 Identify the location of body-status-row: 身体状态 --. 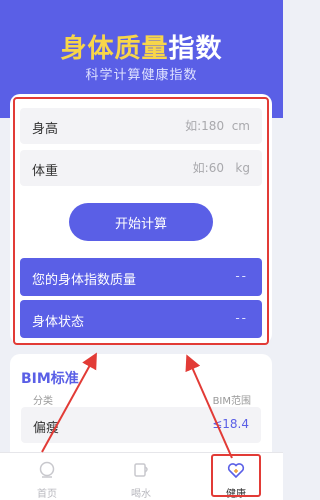
(141, 319).